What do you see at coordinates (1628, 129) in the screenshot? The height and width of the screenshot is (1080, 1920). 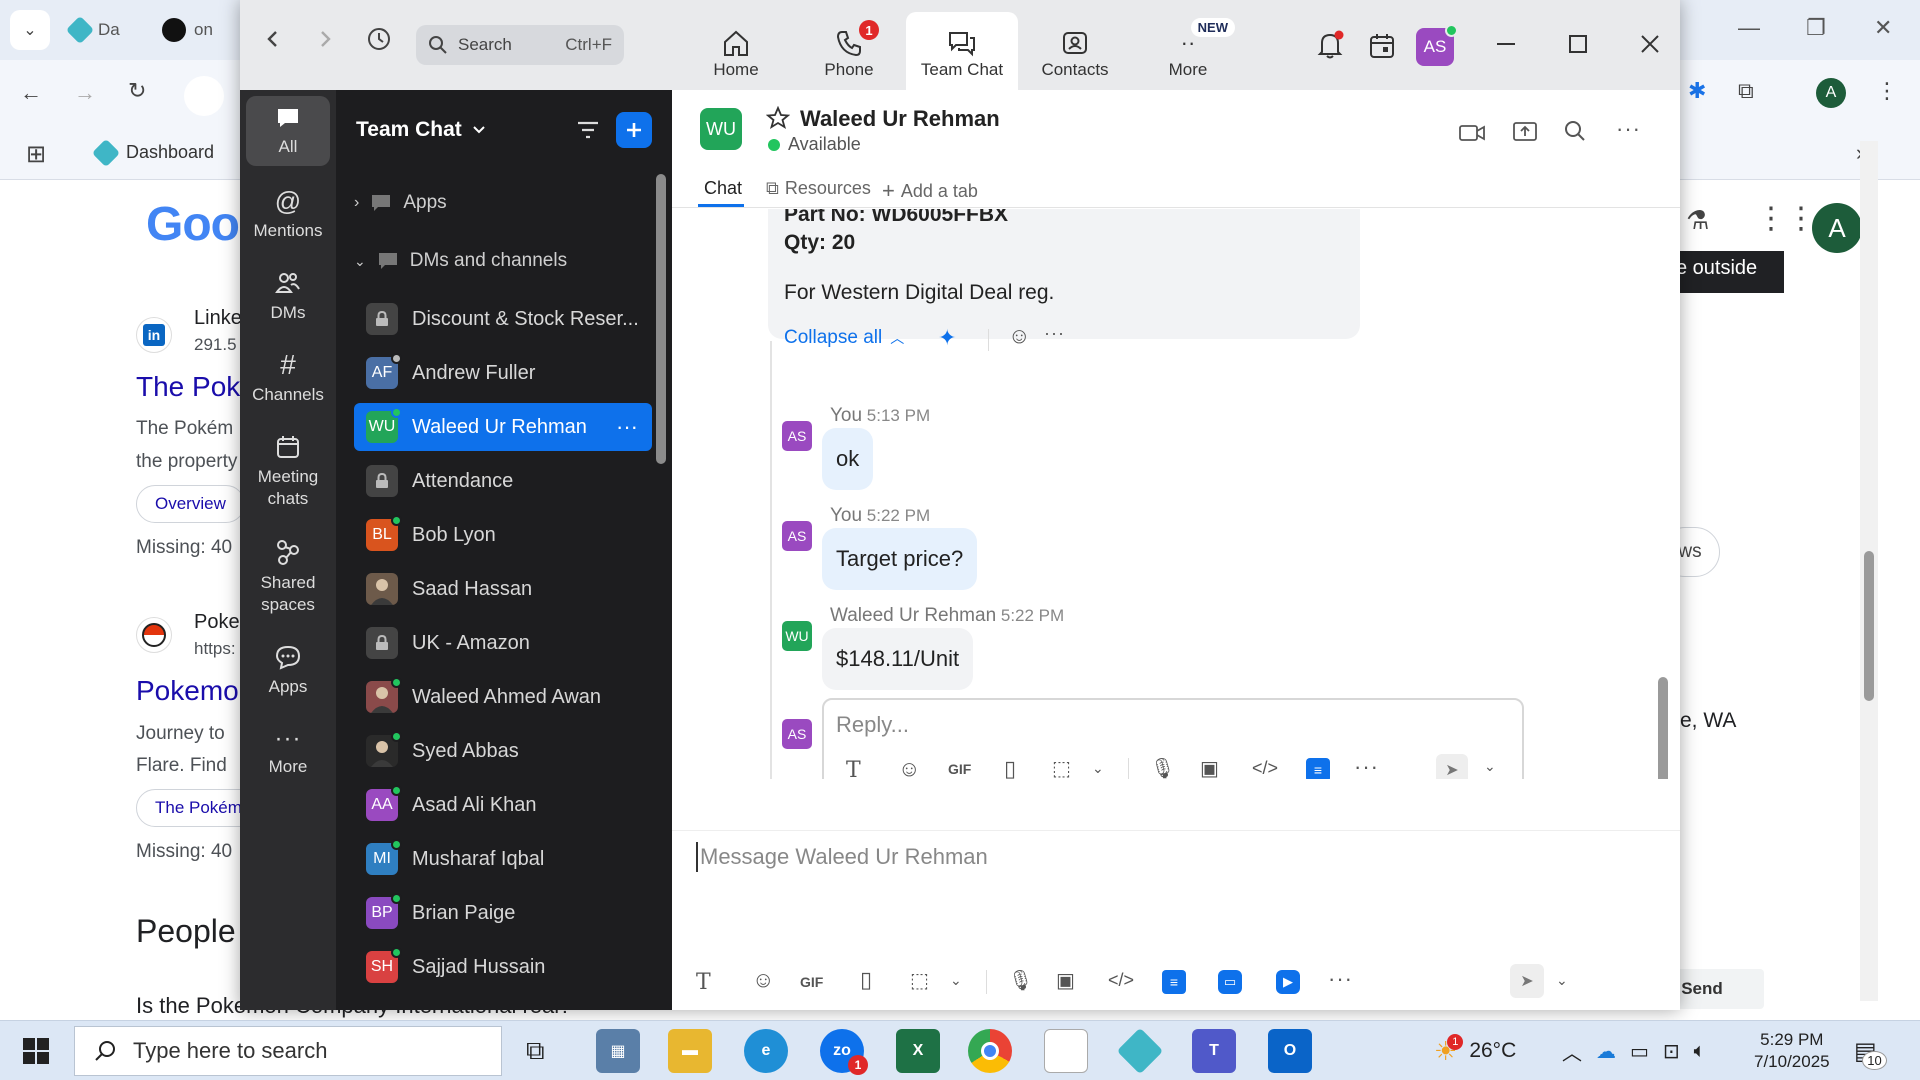 I see `chat-options-icon: ···` at bounding box center [1628, 129].